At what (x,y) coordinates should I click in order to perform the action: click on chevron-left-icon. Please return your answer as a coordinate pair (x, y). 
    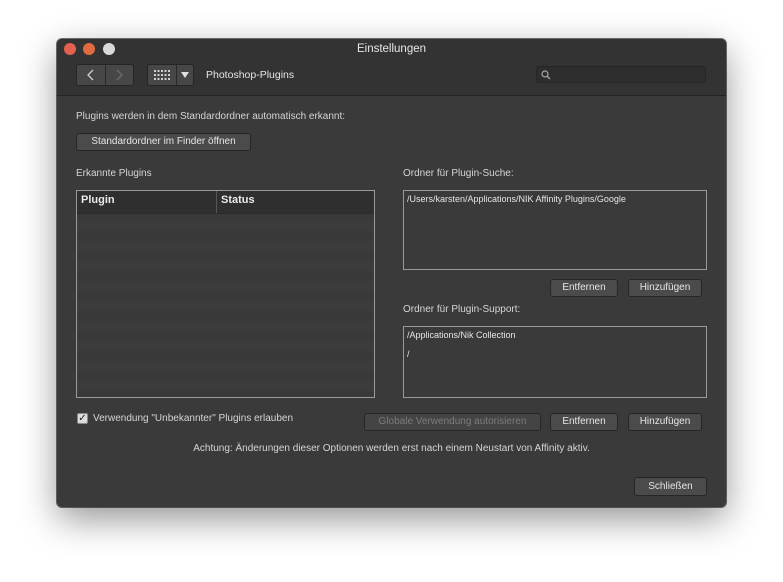
    Looking at the image, I should click on (90, 75).